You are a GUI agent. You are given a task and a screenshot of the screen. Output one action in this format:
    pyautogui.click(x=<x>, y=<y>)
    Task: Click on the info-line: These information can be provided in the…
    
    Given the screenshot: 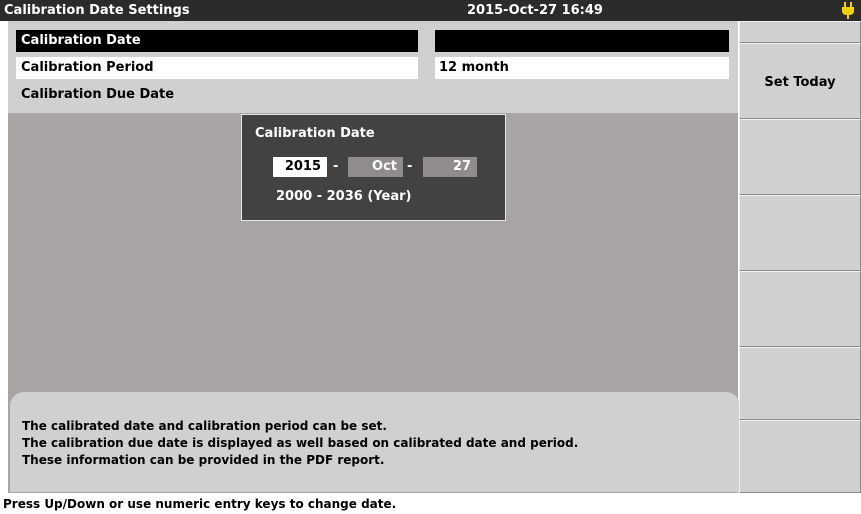 What is the action you would take?
    pyautogui.click(x=203, y=460)
    